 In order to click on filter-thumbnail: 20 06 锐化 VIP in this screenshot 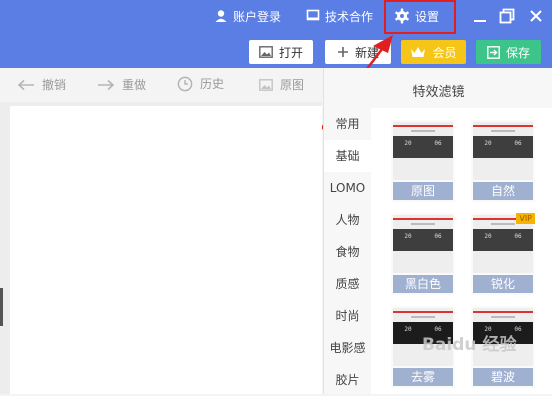, I will do `click(503, 254)`.